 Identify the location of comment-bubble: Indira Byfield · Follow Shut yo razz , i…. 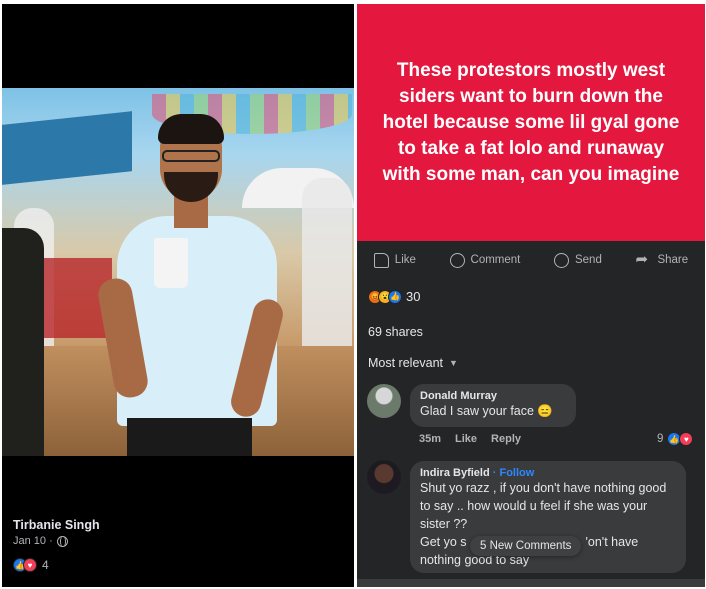
(548, 517).